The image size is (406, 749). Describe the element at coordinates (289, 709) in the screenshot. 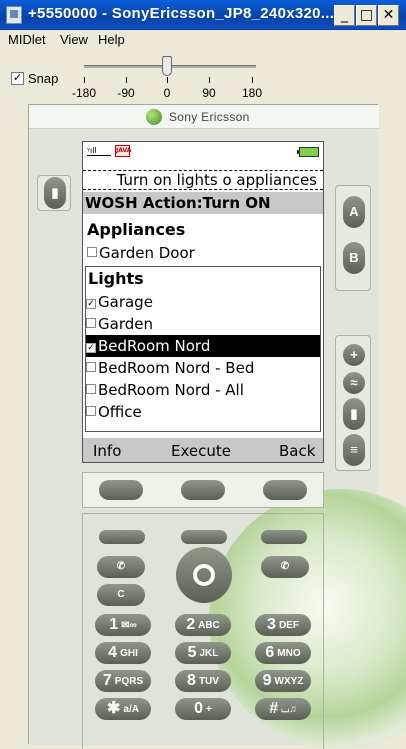

I see `key-letters: ⌴♫` at that location.